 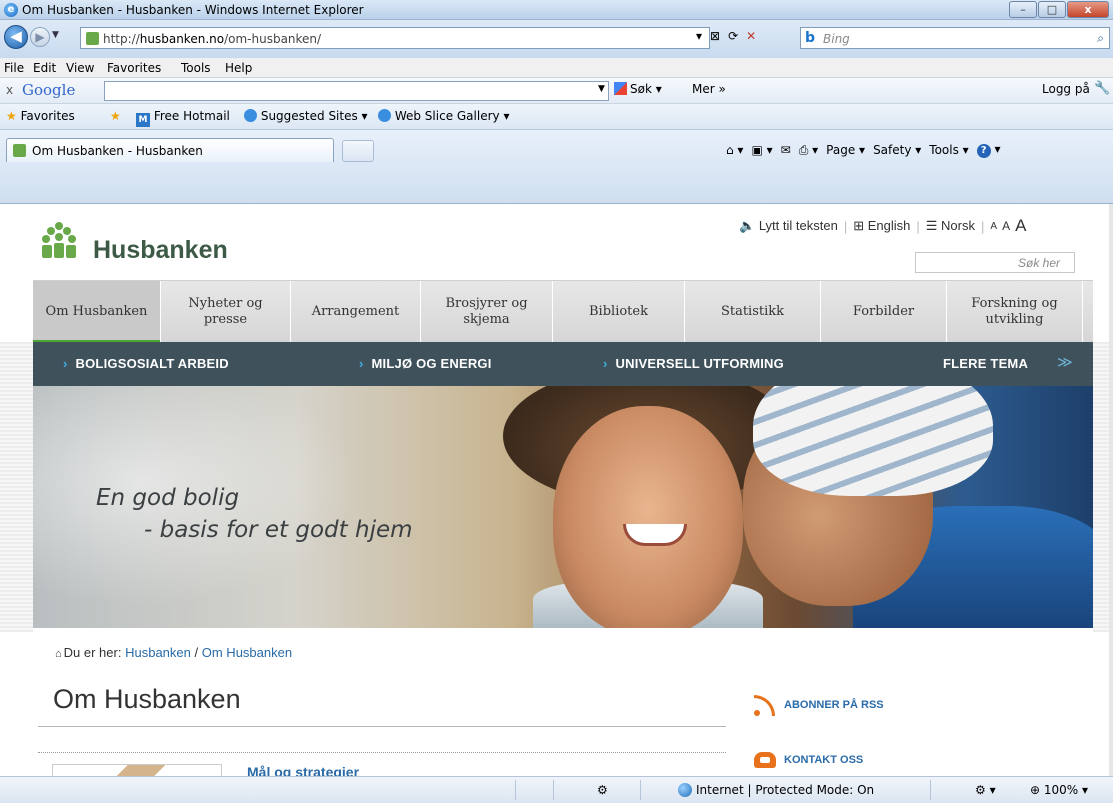 I want to click on bing-search-placeholder: Bing, so click(x=836, y=39).